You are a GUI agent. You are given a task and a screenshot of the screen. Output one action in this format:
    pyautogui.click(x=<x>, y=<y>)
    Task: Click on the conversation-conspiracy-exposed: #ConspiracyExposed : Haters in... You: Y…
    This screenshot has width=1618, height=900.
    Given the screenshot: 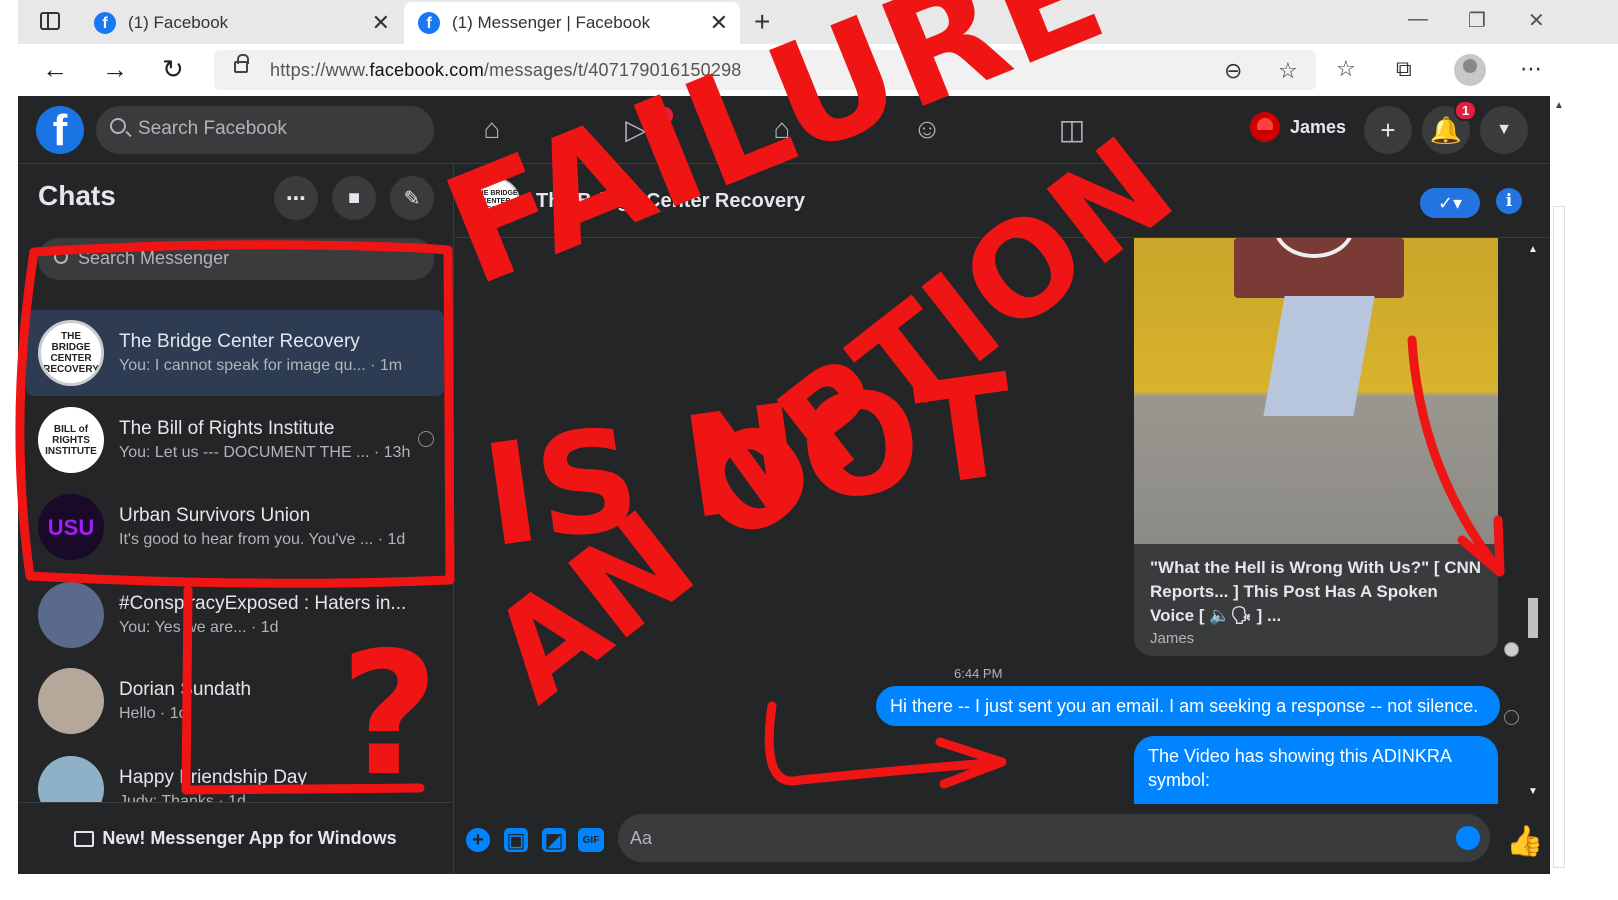 What is the action you would take?
    pyautogui.click(x=235, y=615)
    